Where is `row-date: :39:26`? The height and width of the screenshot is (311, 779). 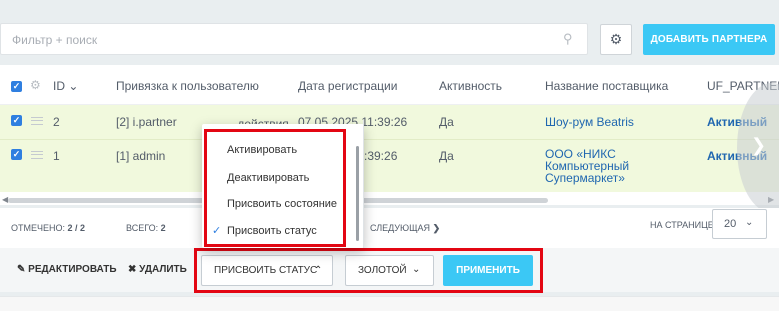 row-date: :39:26 is located at coordinates (381, 156).